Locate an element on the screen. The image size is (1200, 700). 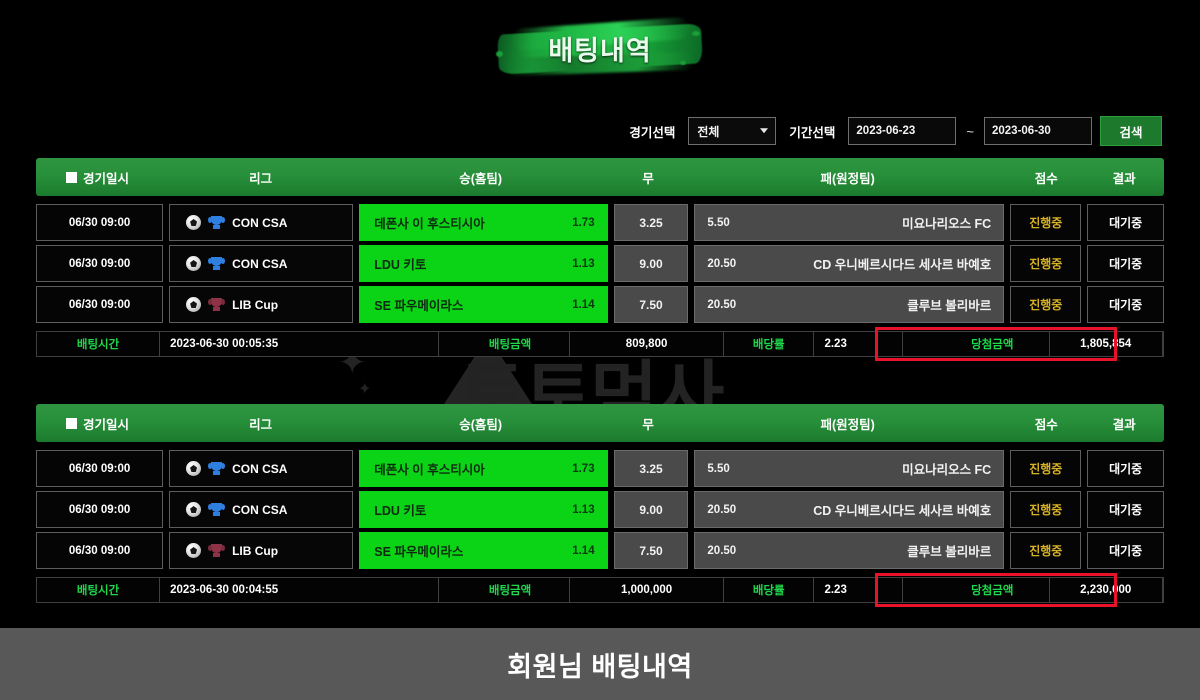
summary-value-win: 1,805,854 is located at coordinates (1106, 344).